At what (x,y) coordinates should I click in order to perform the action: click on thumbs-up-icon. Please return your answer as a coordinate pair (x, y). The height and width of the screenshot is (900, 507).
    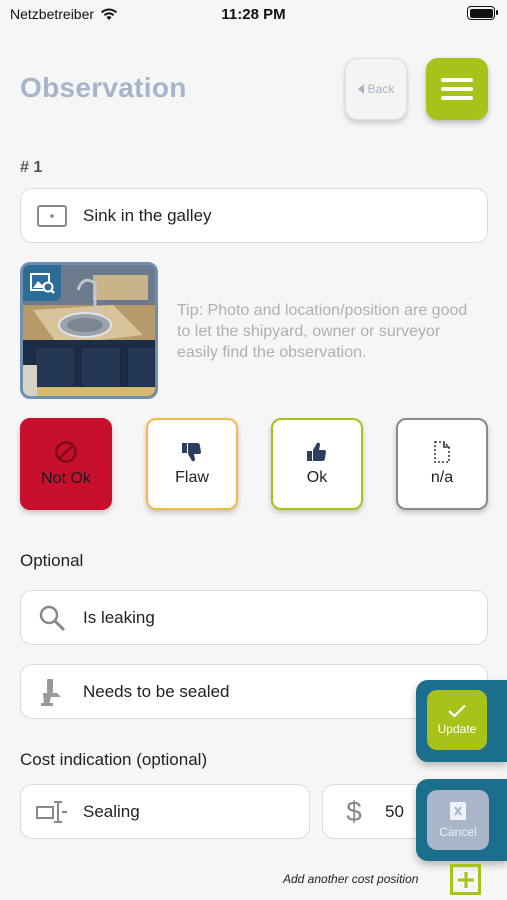
    Looking at the image, I should click on (316, 451).